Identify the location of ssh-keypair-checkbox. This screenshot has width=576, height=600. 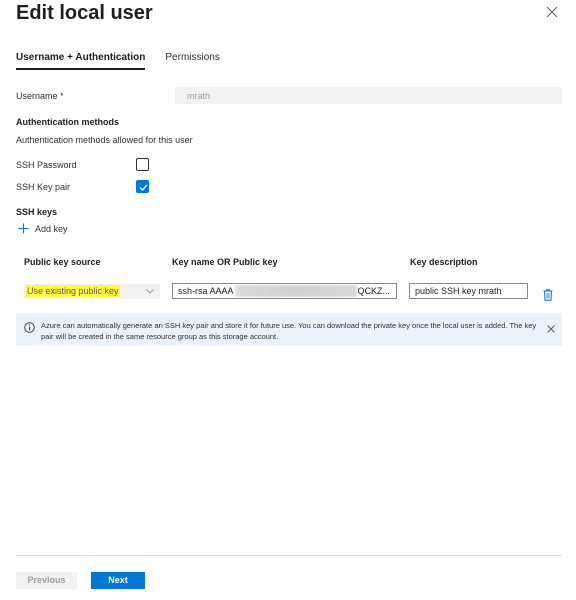
(142, 186).